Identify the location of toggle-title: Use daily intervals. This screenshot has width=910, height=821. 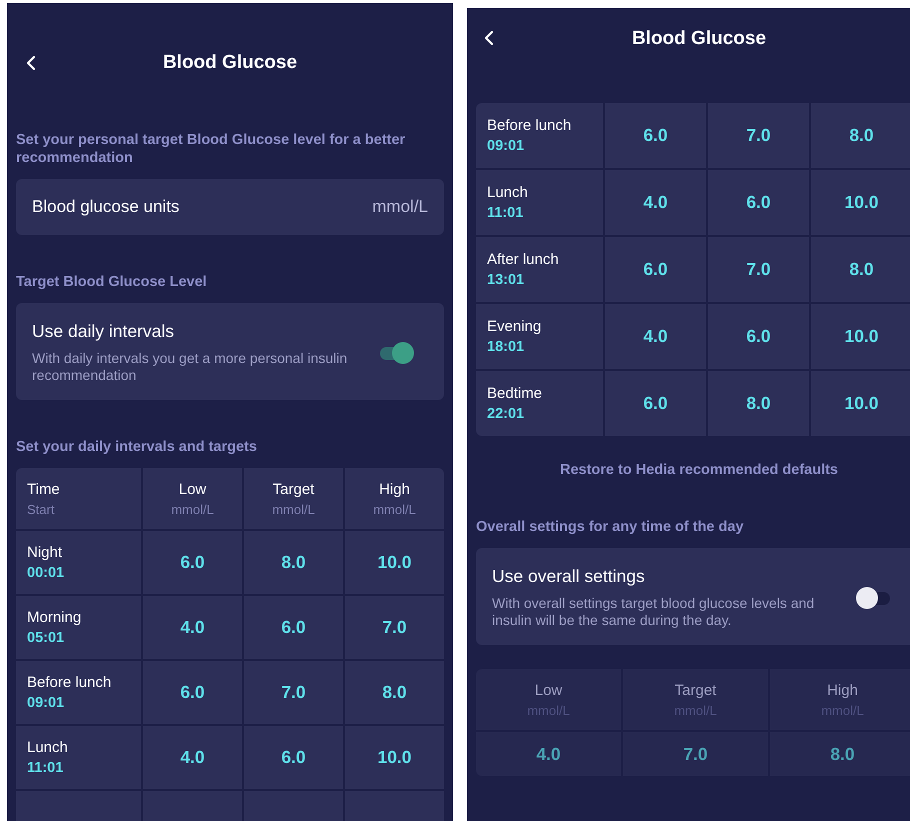
(103, 331).